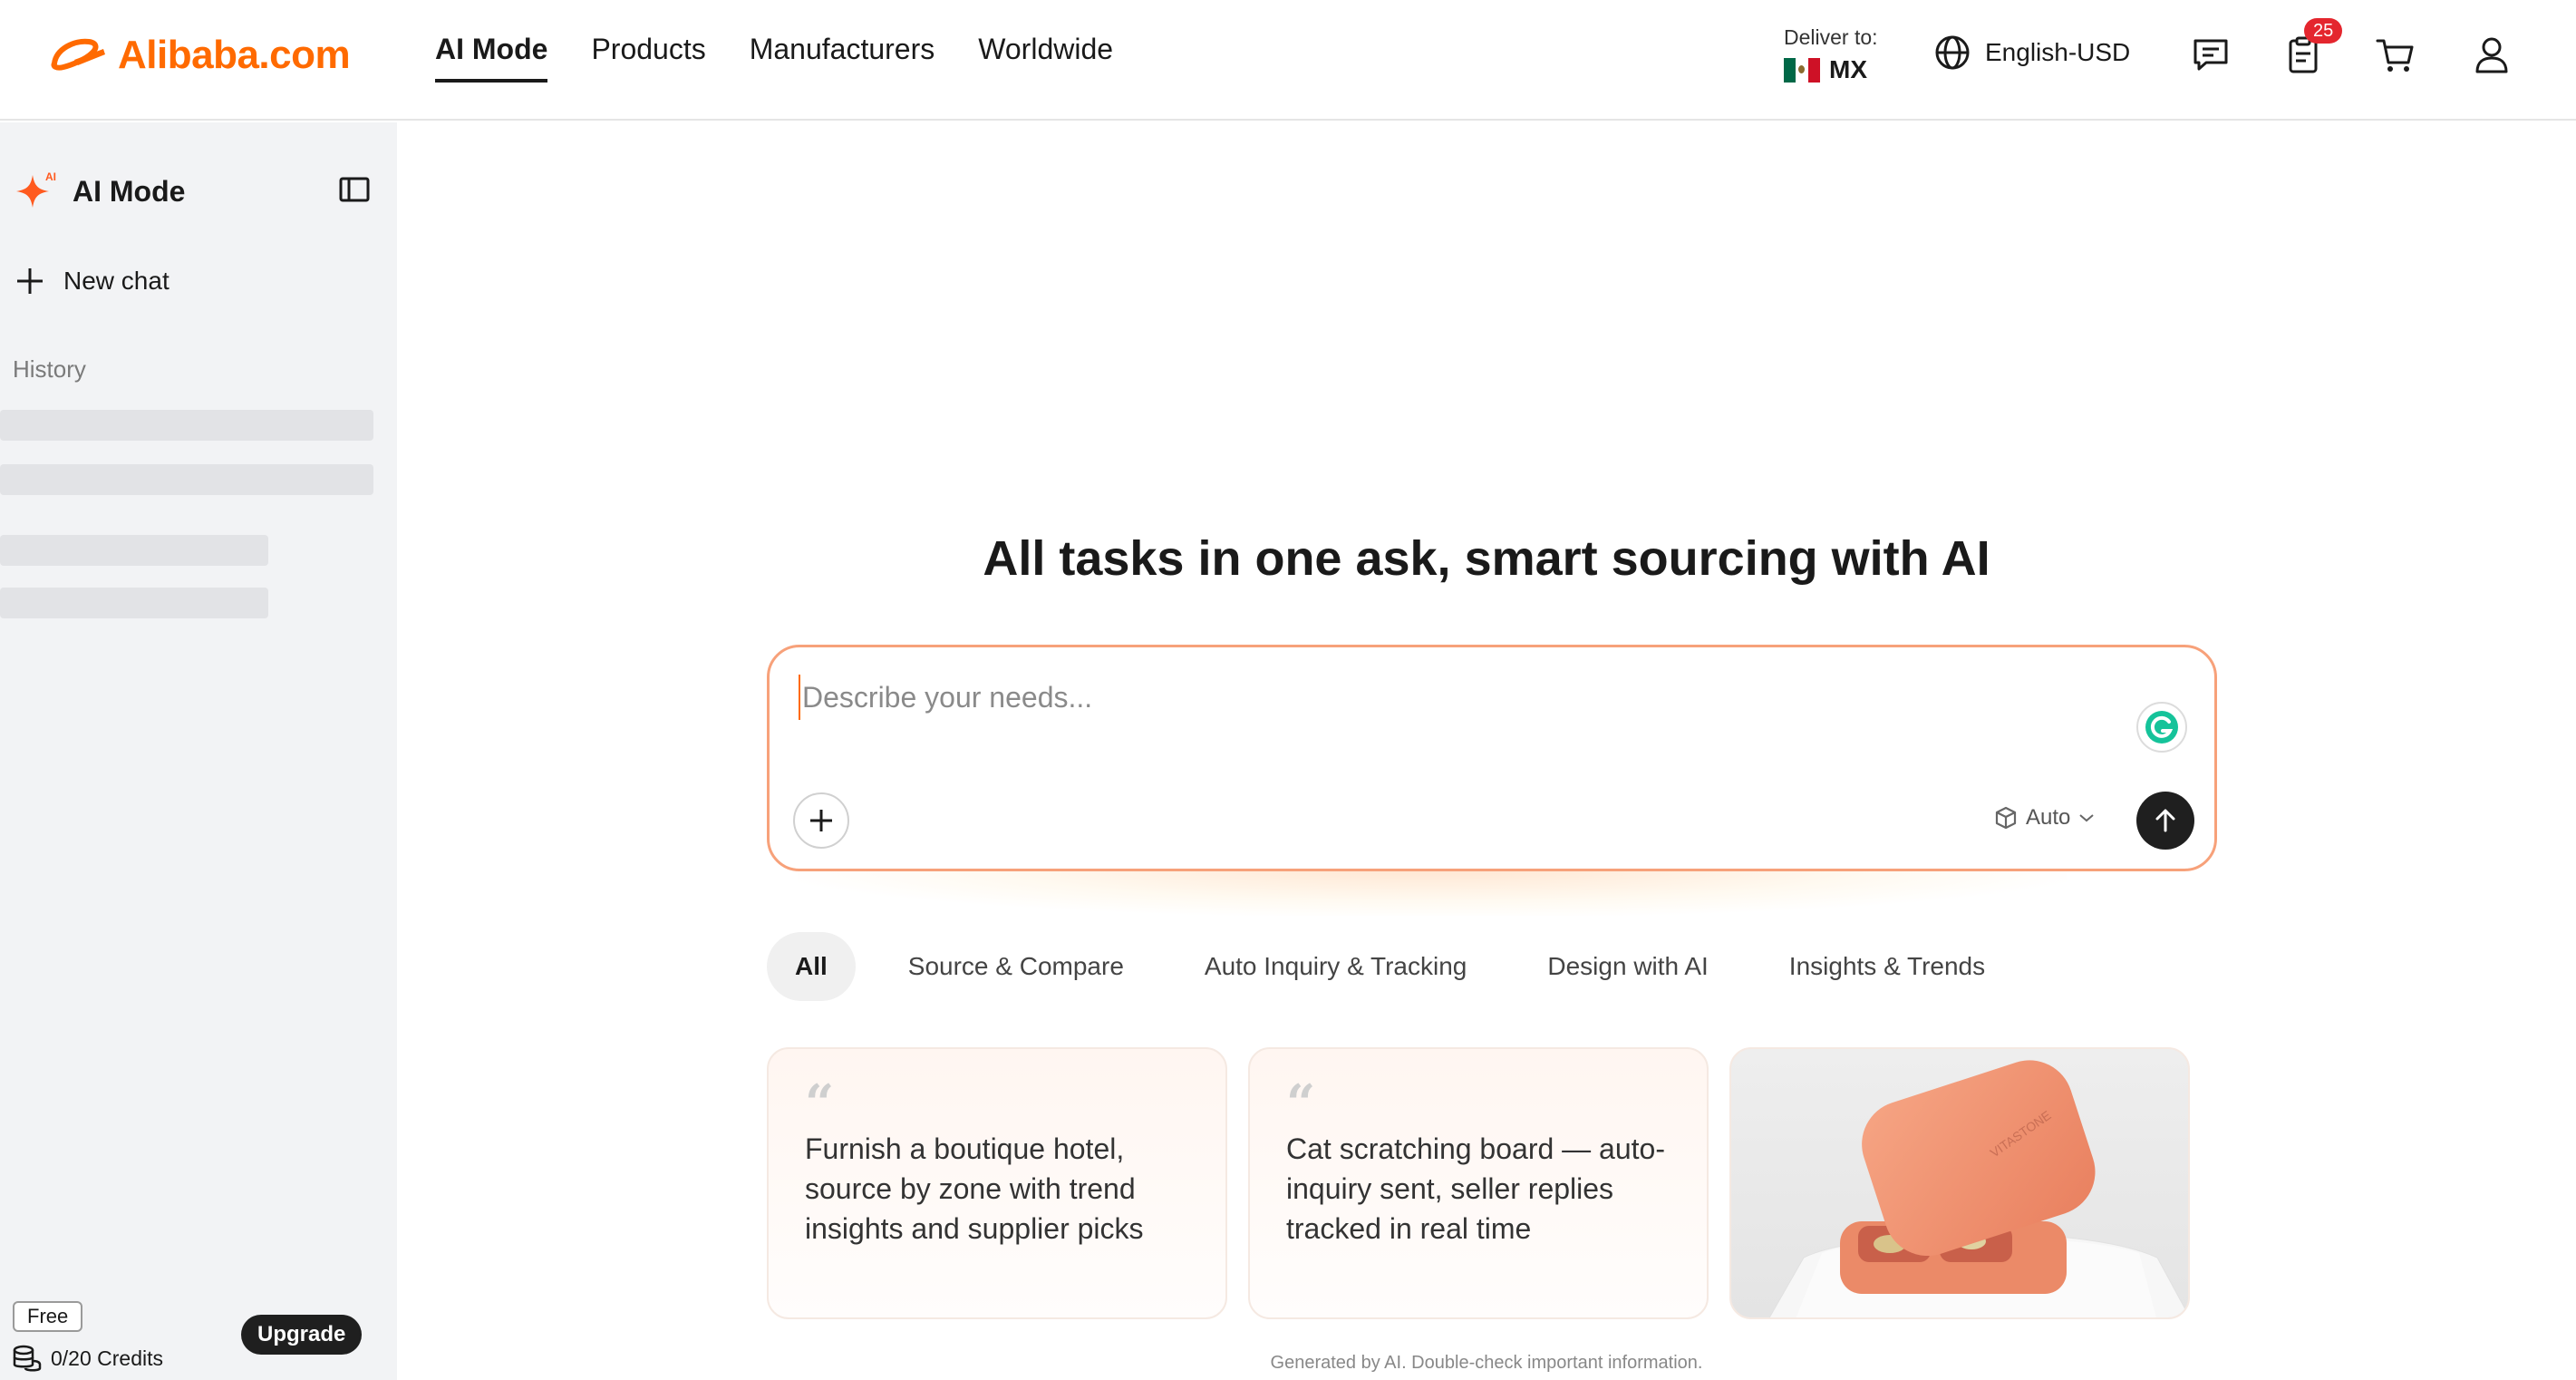 The image size is (2576, 1380). I want to click on tab-insights-trends: Insights & Trends, so click(1887, 966).